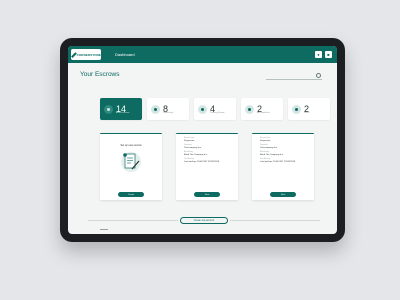 The width and height of the screenshot is (400, 300). I want to click on stat-accomplished: 2 Accomplished, so click(262, 109).